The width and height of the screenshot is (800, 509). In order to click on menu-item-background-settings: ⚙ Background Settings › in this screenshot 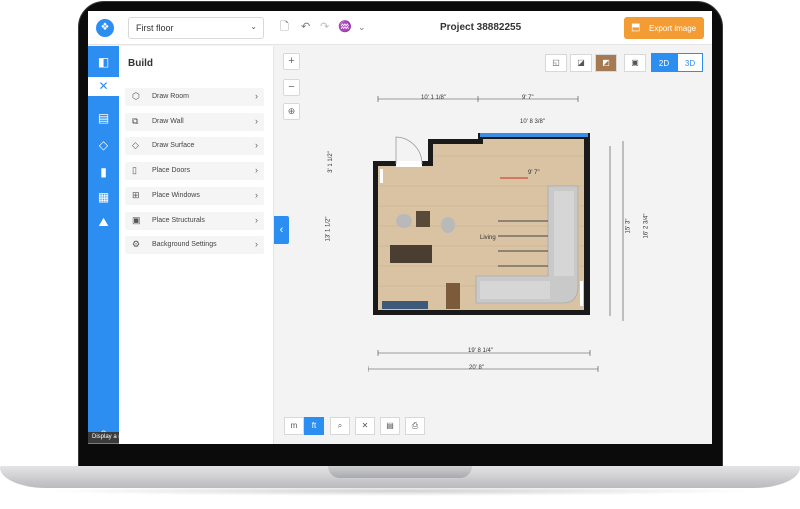, I will do `click(194, 245)`.